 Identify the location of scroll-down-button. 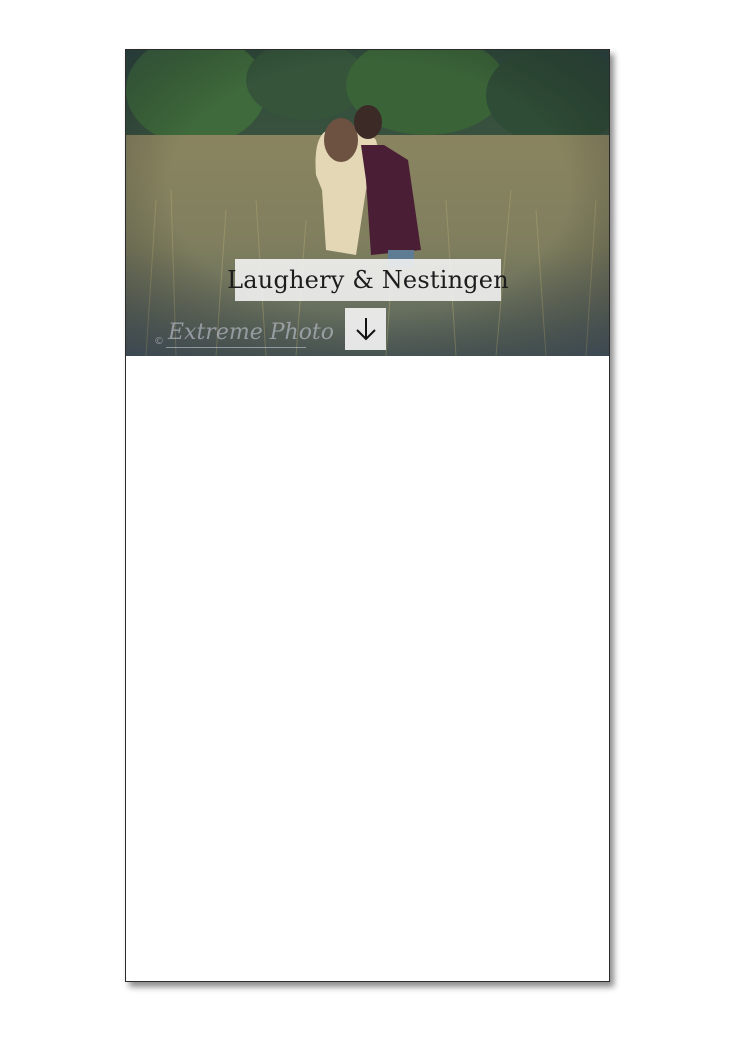
(365, 329).